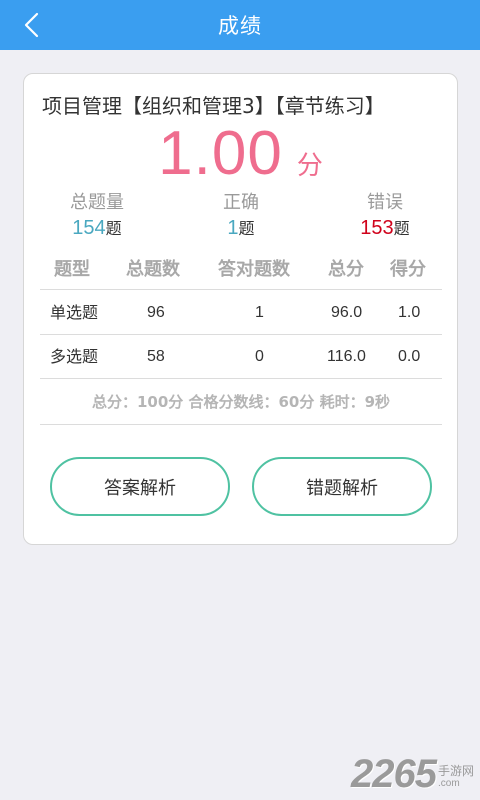 This screenshot has height=800, width=480. I want to click on stat-correct-value: 1, so click(233, 228).